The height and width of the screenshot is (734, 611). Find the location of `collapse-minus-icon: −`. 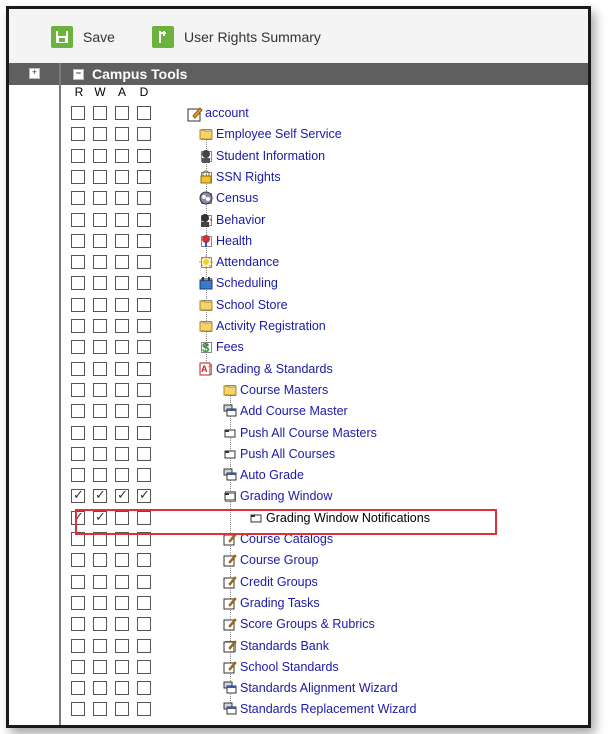

collapse-minus-icon: − is located at coordinates (78, 74).